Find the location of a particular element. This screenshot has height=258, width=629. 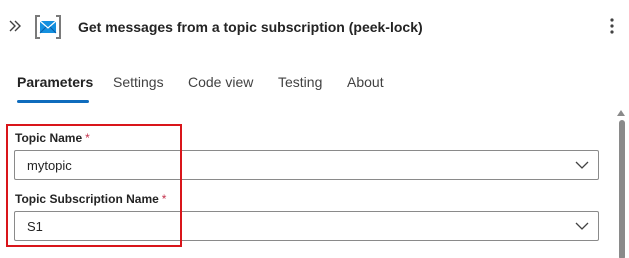

vertical-scrollbar is located at coordinates (621, 183).